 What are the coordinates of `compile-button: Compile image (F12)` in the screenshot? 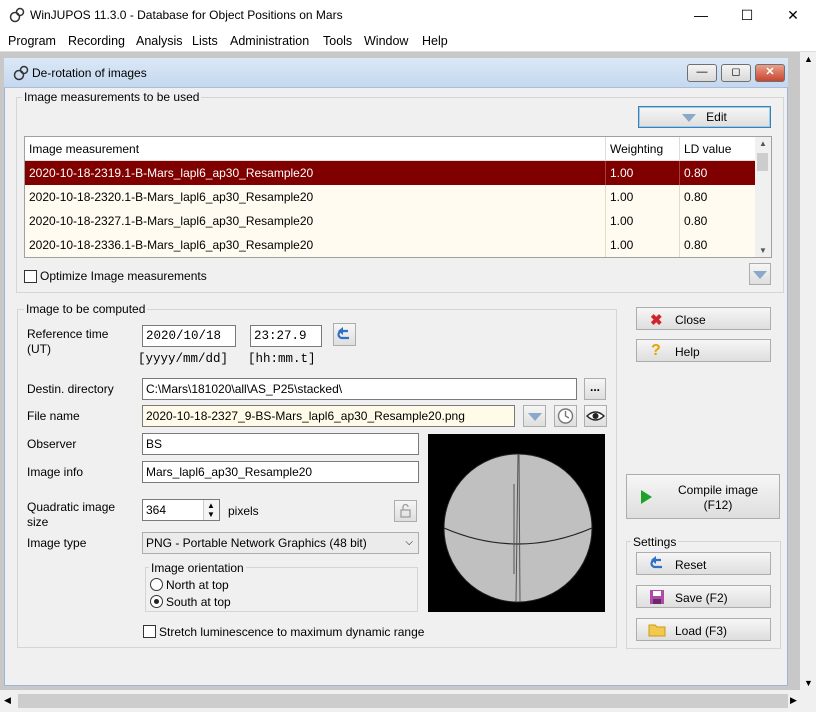 It's located at (703, 496).